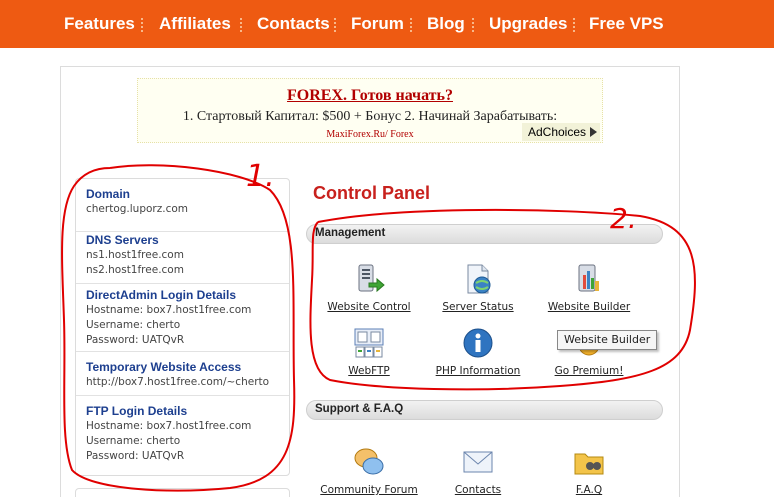 The image size is (774, 497). Describe the element at coordinates (484, 234) in the screenshot. I see `management-header: Management` at that location.